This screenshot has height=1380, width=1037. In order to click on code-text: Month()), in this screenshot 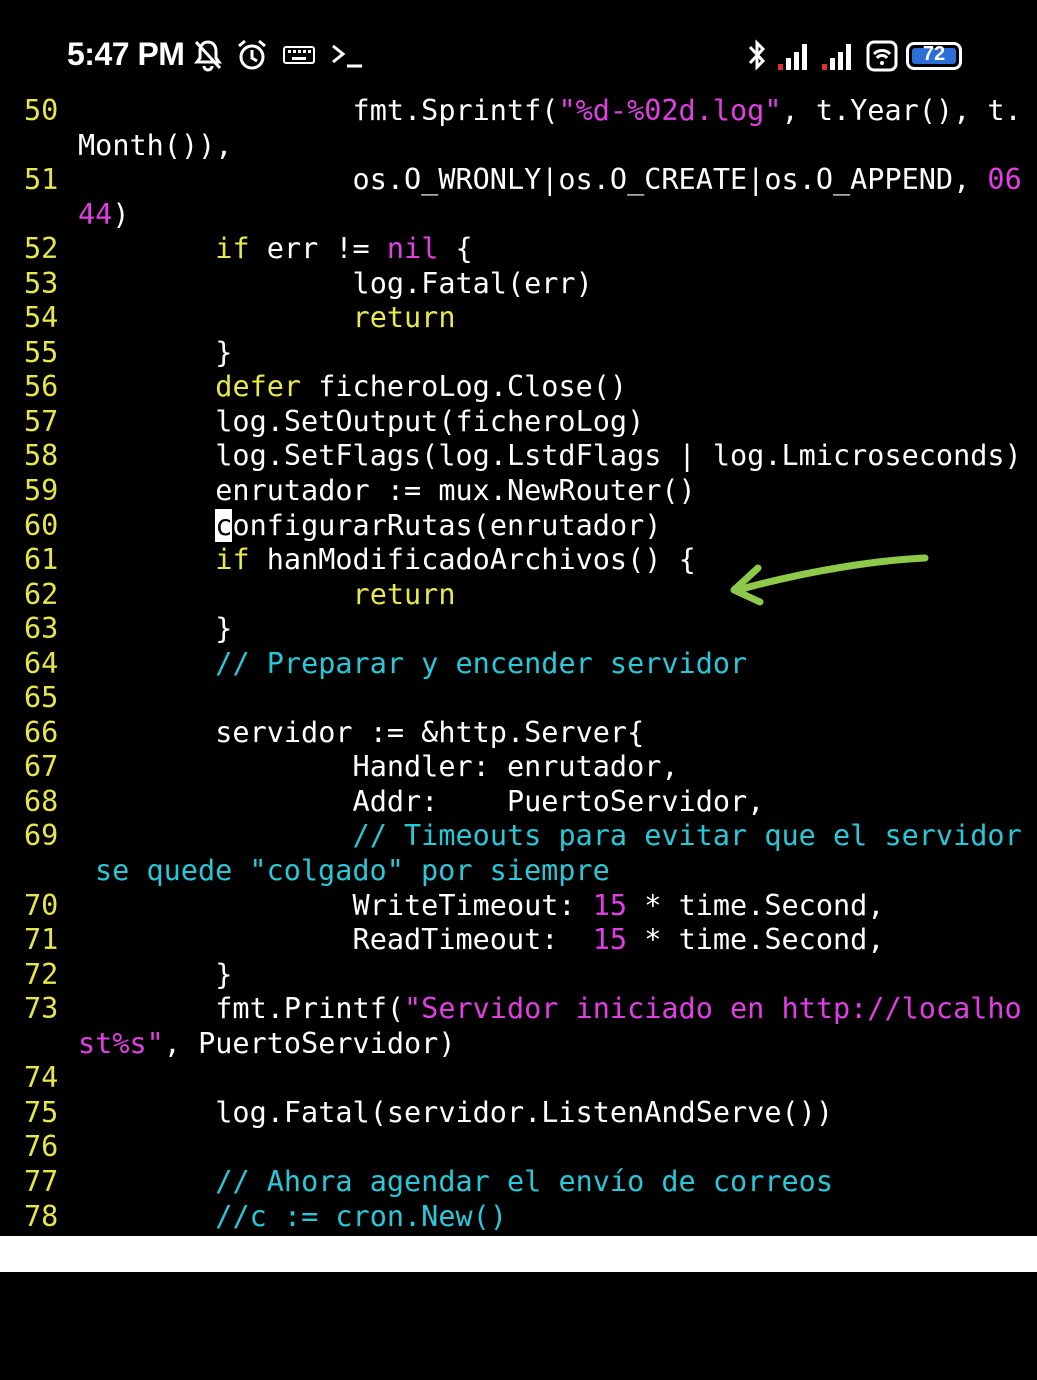, I will do `click(155, 146)`.